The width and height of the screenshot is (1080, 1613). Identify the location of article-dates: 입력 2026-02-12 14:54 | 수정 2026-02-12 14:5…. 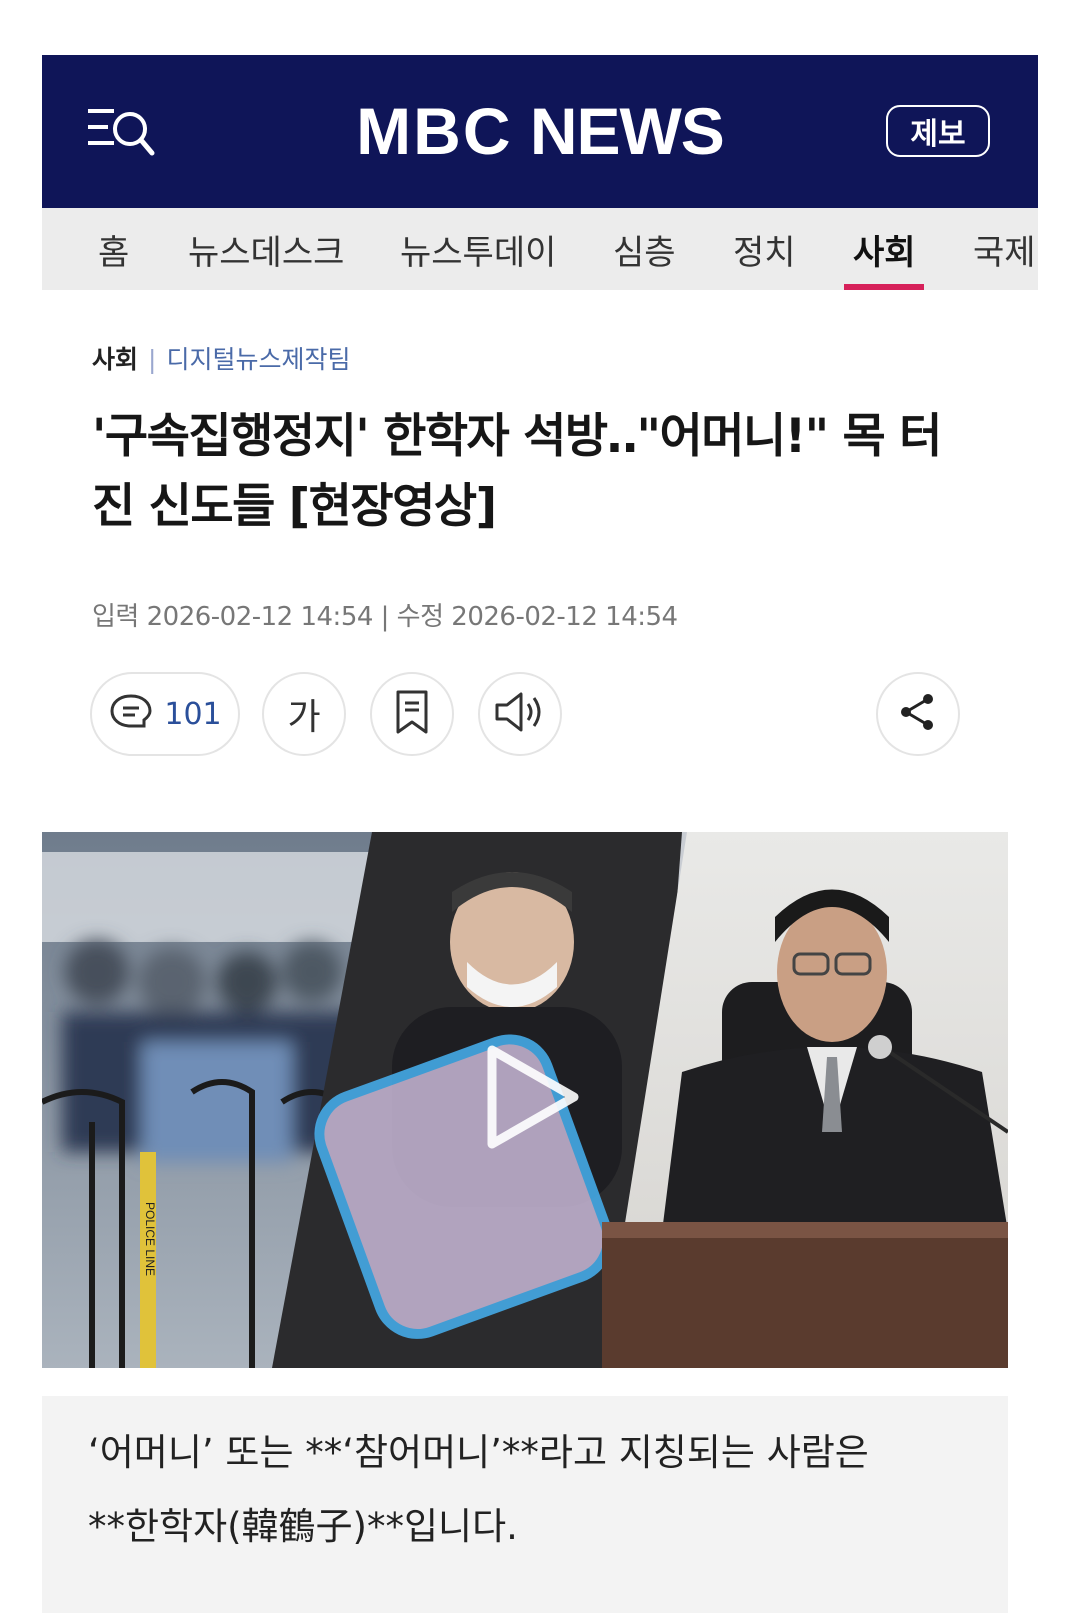
(385, 617).